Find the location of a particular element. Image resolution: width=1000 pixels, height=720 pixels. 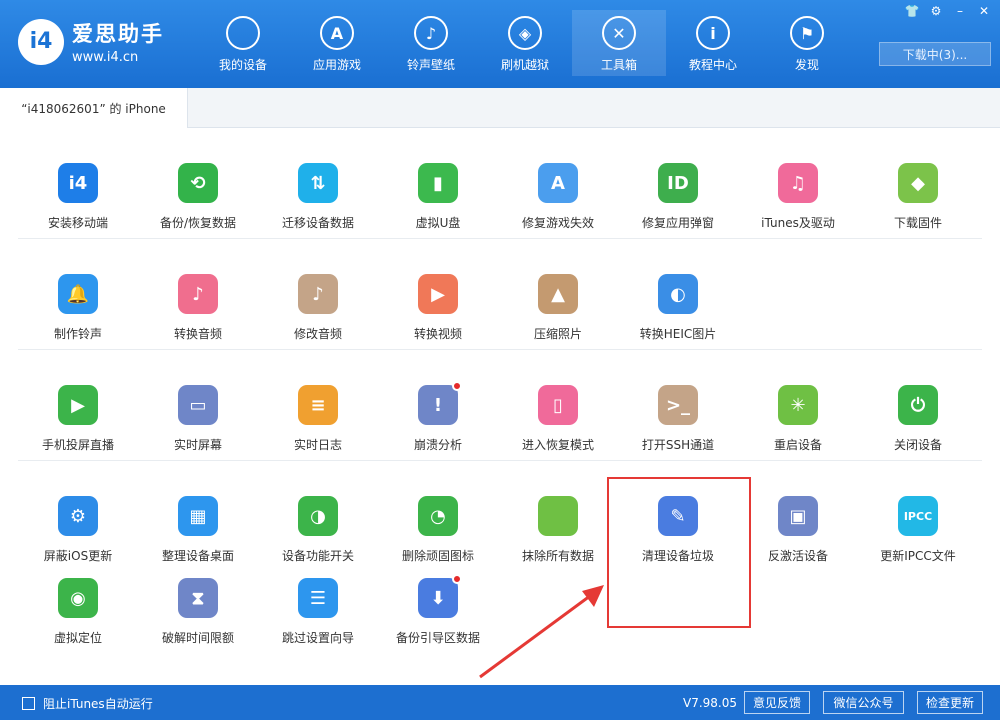

new-badge-dot is located at coordinates (457, 579).